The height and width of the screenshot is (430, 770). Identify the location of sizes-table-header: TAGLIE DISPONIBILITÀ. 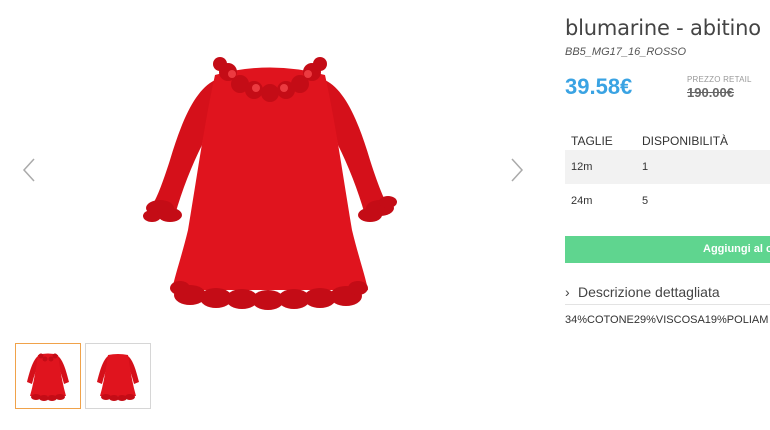
(667, 140).